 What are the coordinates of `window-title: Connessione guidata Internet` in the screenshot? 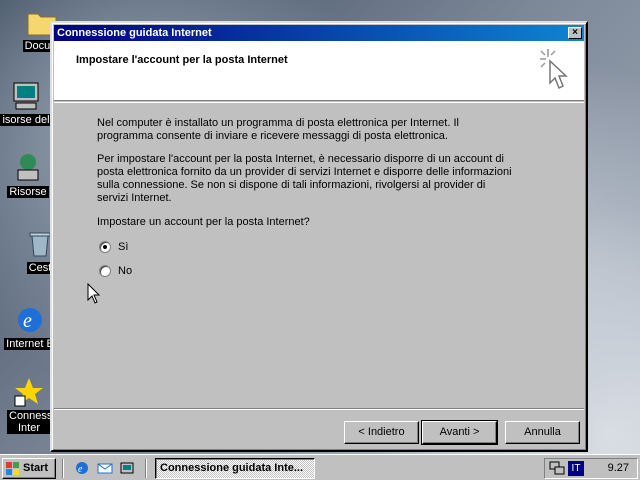 It's located at (134, 33).